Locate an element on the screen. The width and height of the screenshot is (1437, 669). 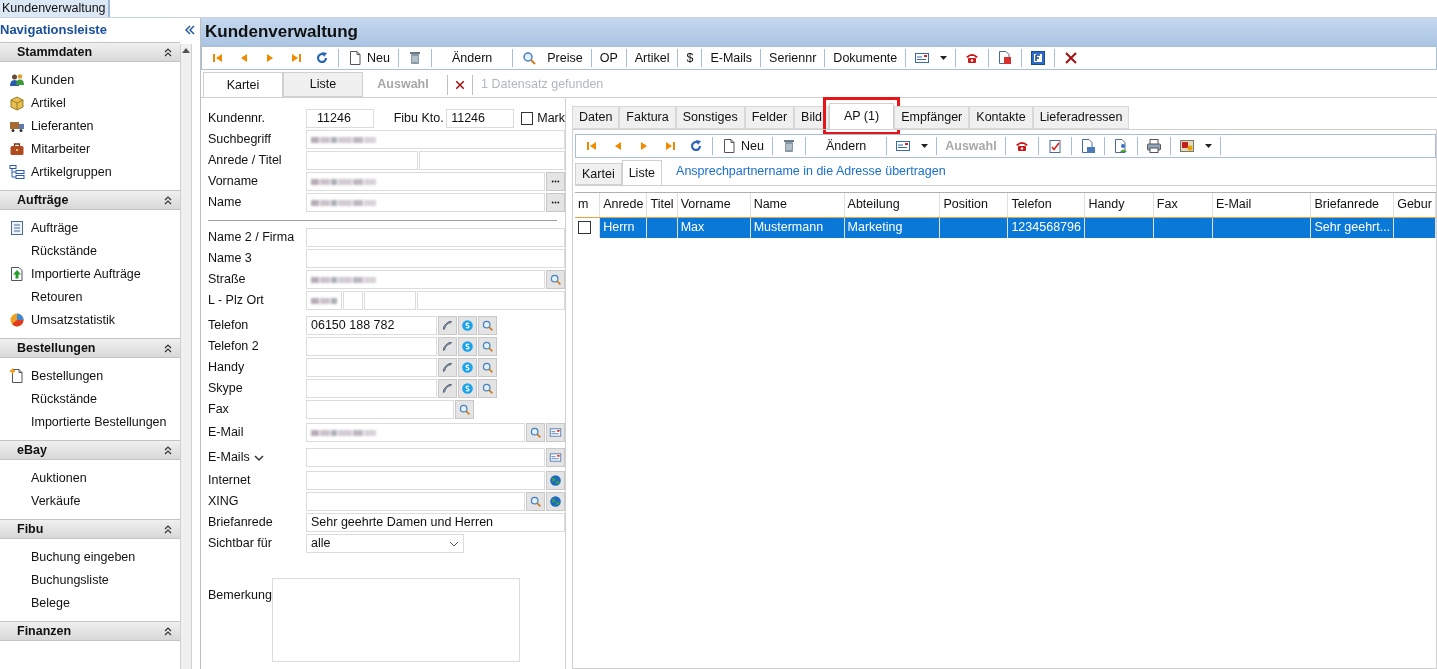
sidebar-item: Lieferanten is located at coordinates (90, 126).